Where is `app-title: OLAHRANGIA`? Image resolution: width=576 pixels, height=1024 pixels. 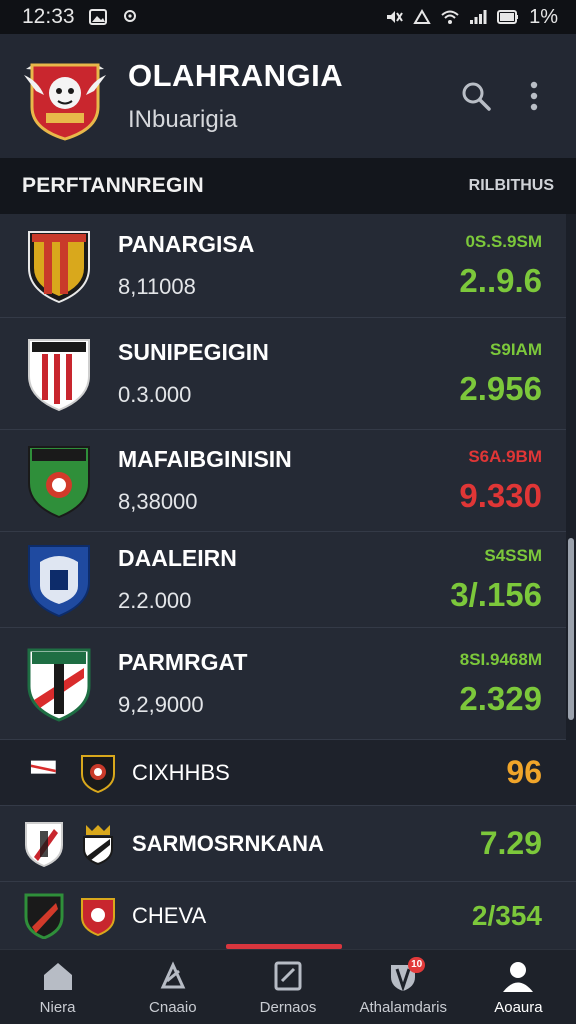
app-title: OLAHRANGIA is located at coordinates (236, 75).